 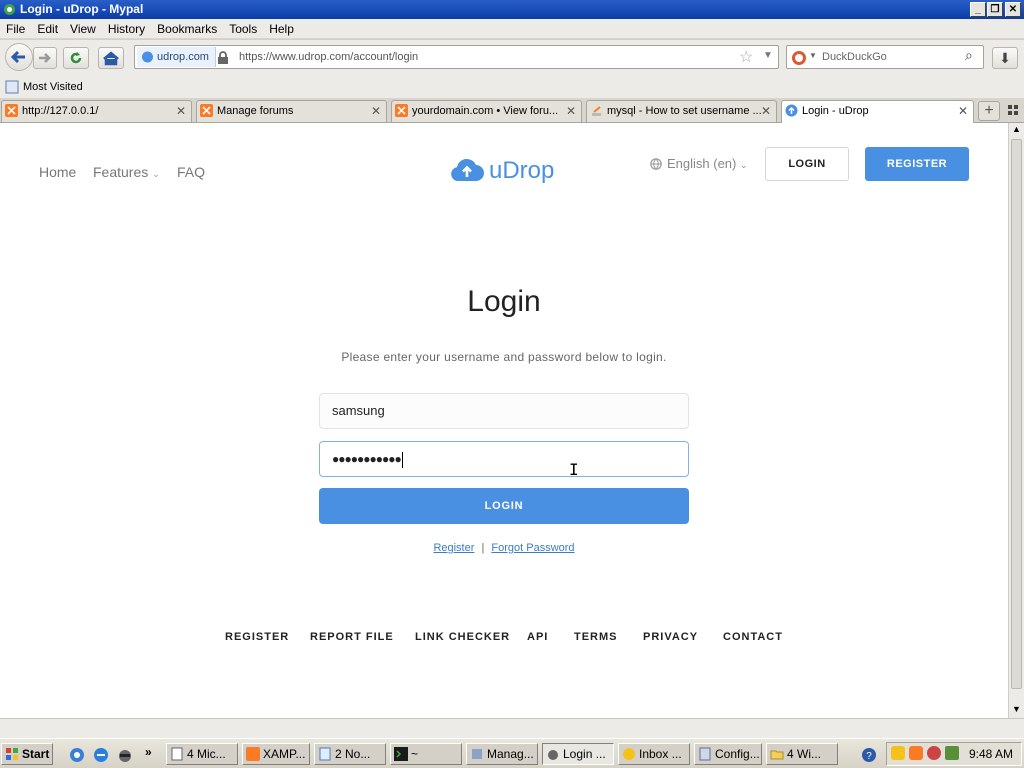 I want to click on footer-link-checker-link: LINK CHECKER, so click(x=462, y=637).